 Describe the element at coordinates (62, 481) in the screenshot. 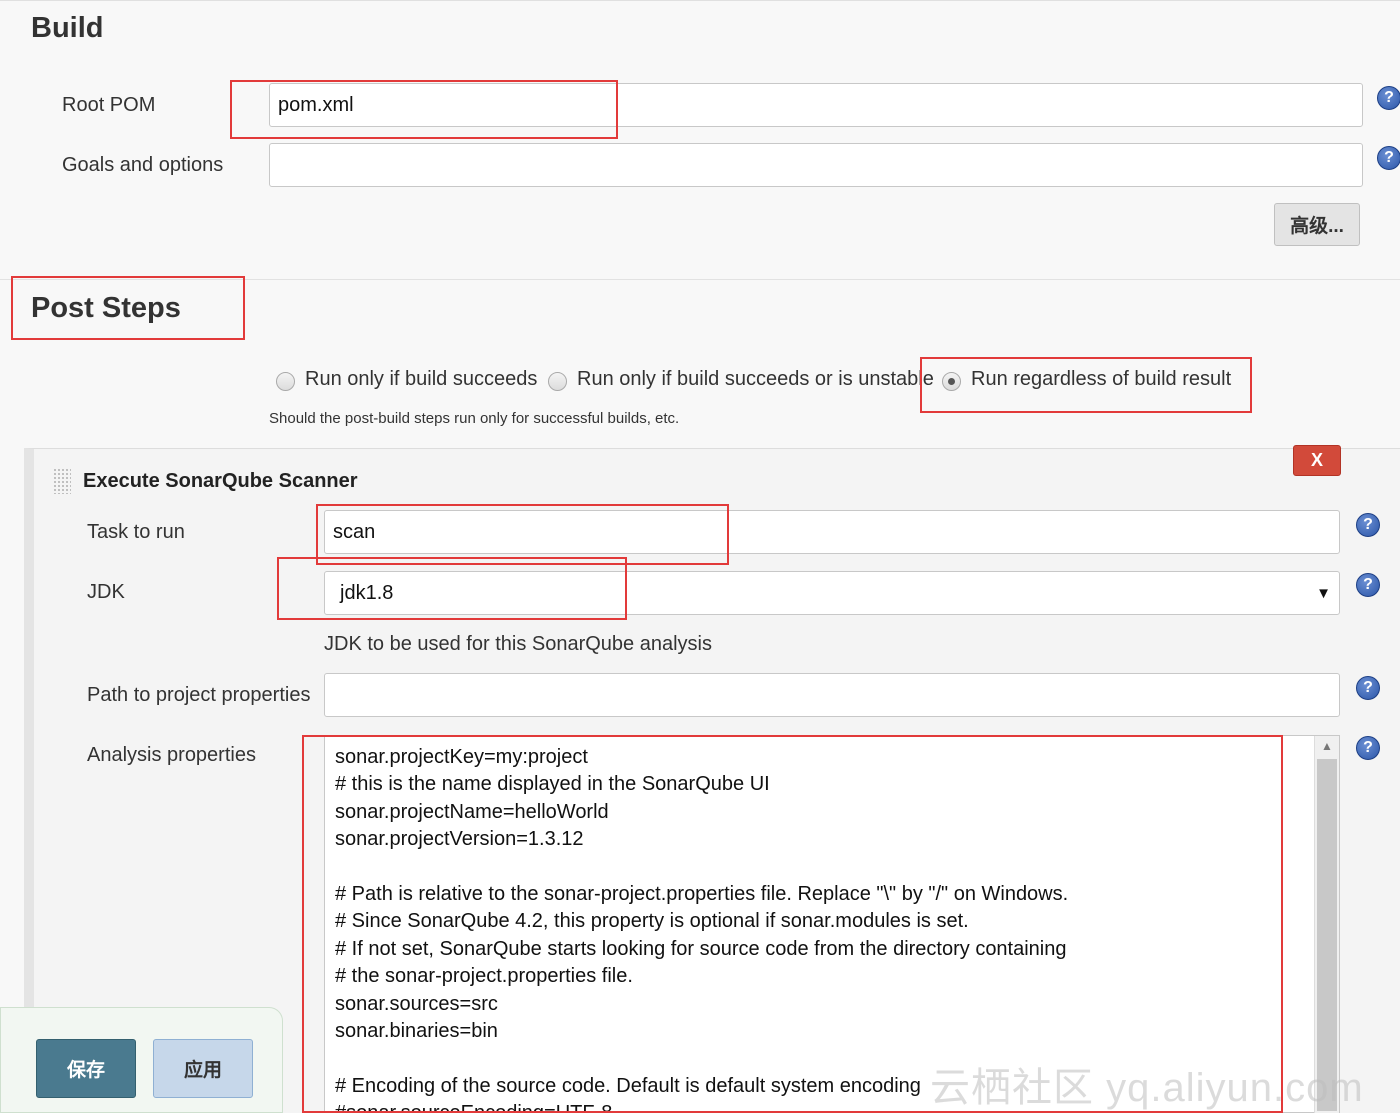

I see `drag-handle-icon` at that location.